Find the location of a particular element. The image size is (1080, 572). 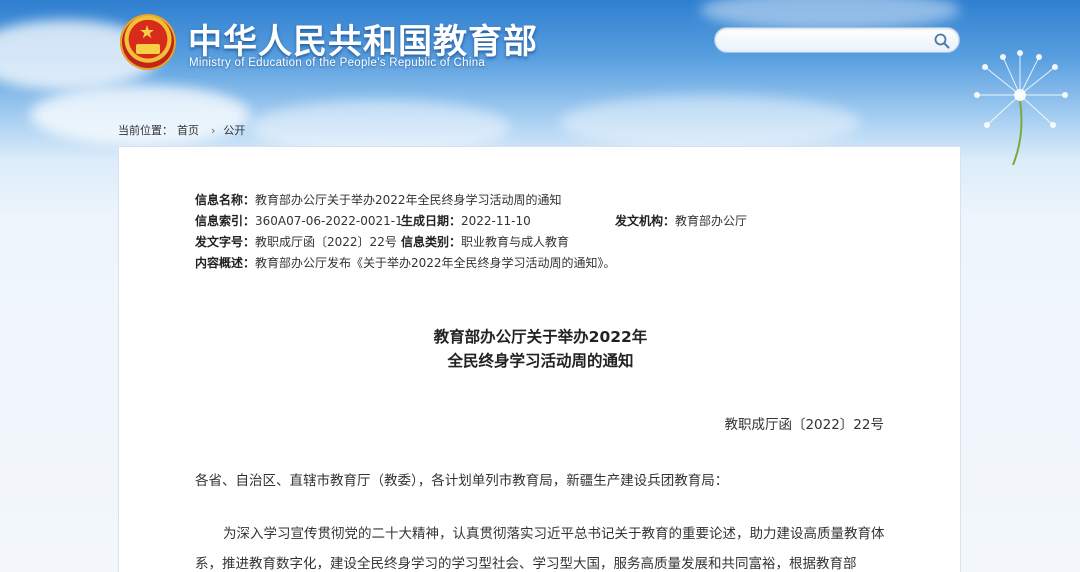

info-issuer-value: 教育部办公厅 is located at coordinates (711, 221).